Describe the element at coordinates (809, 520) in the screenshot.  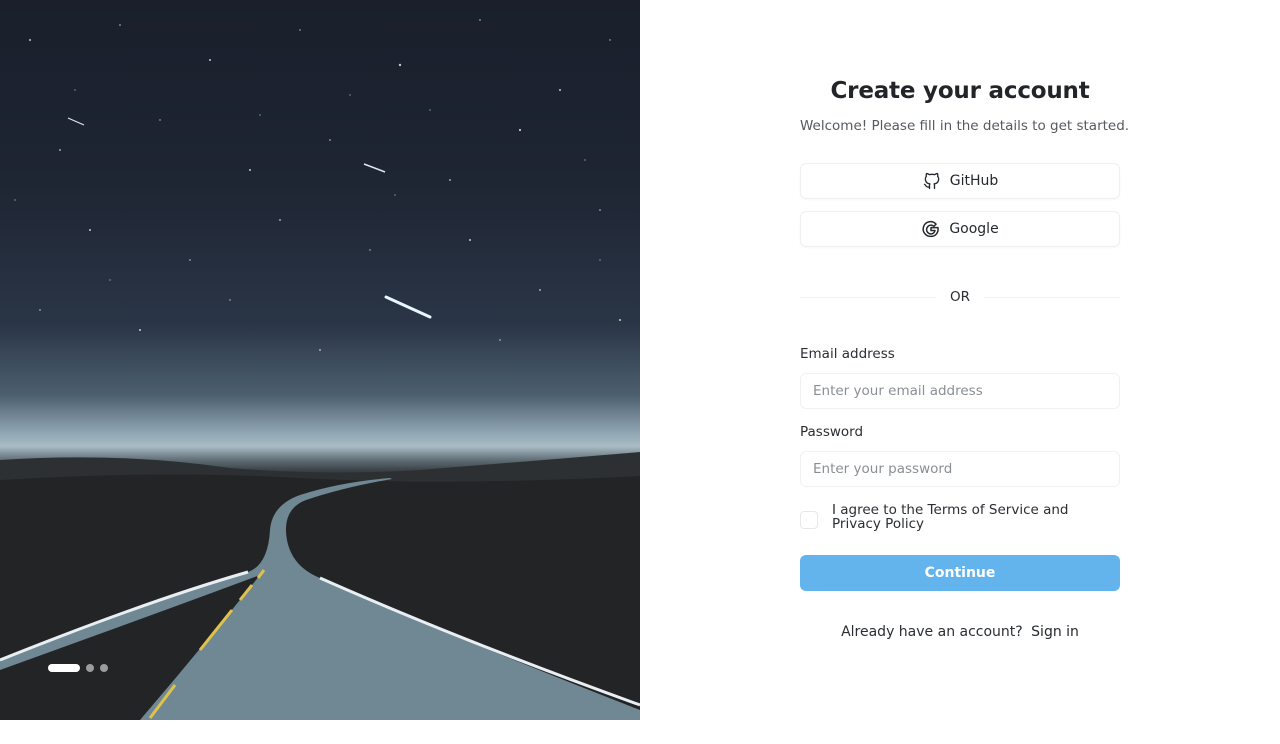
I see `terms-checkbox` at that location.